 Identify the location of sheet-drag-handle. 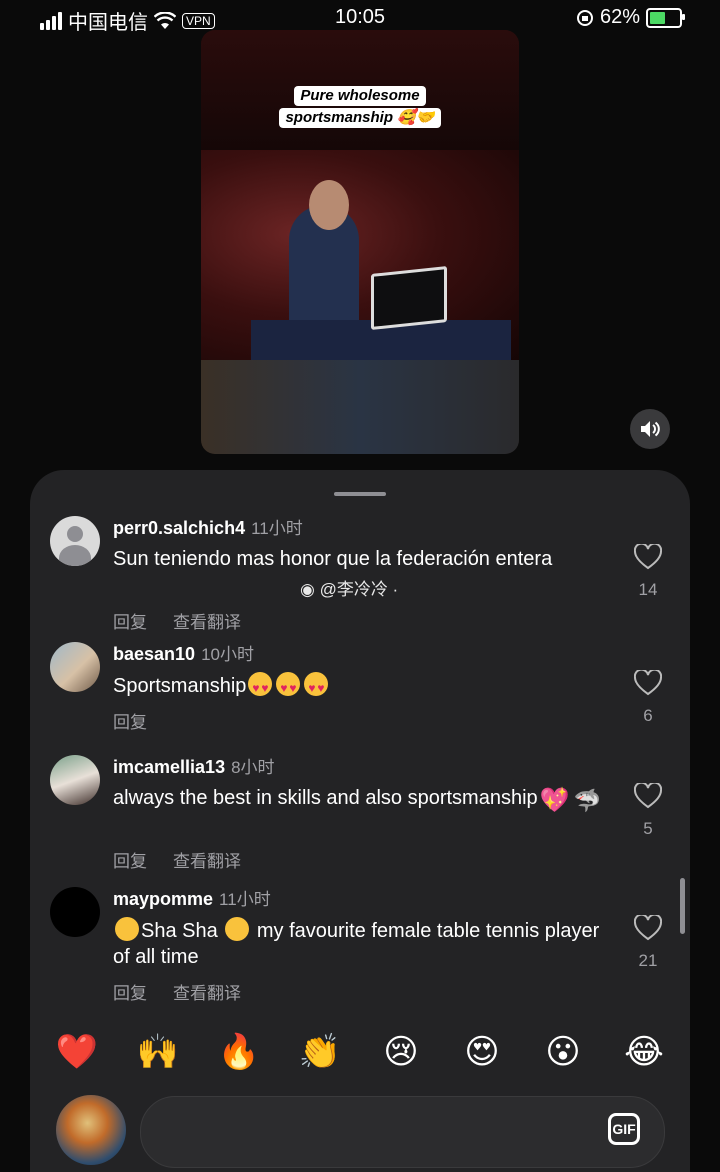
(360, 494).